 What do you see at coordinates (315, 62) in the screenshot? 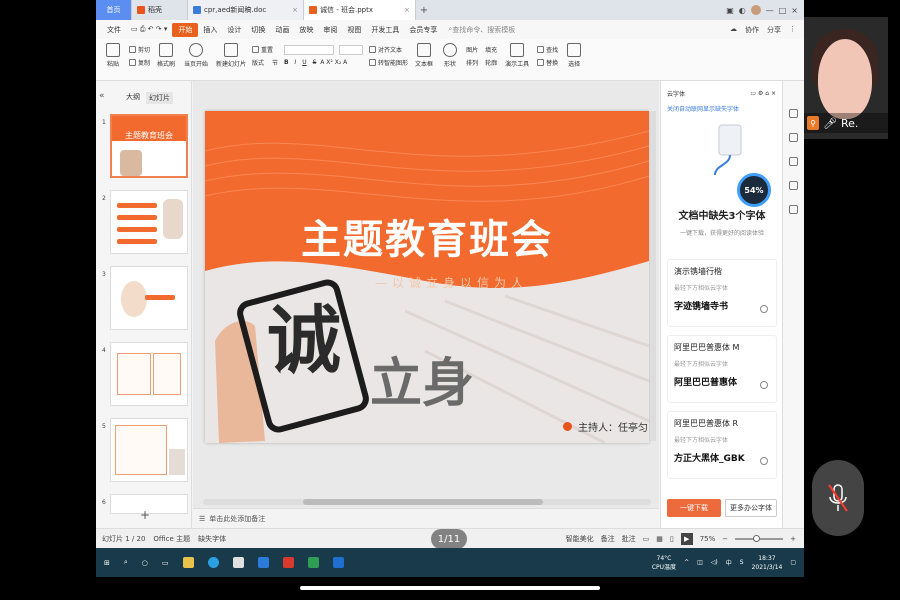
I see `font-style-buttons: B I U S A X² X₂ A` at bounding box center [315, 62].